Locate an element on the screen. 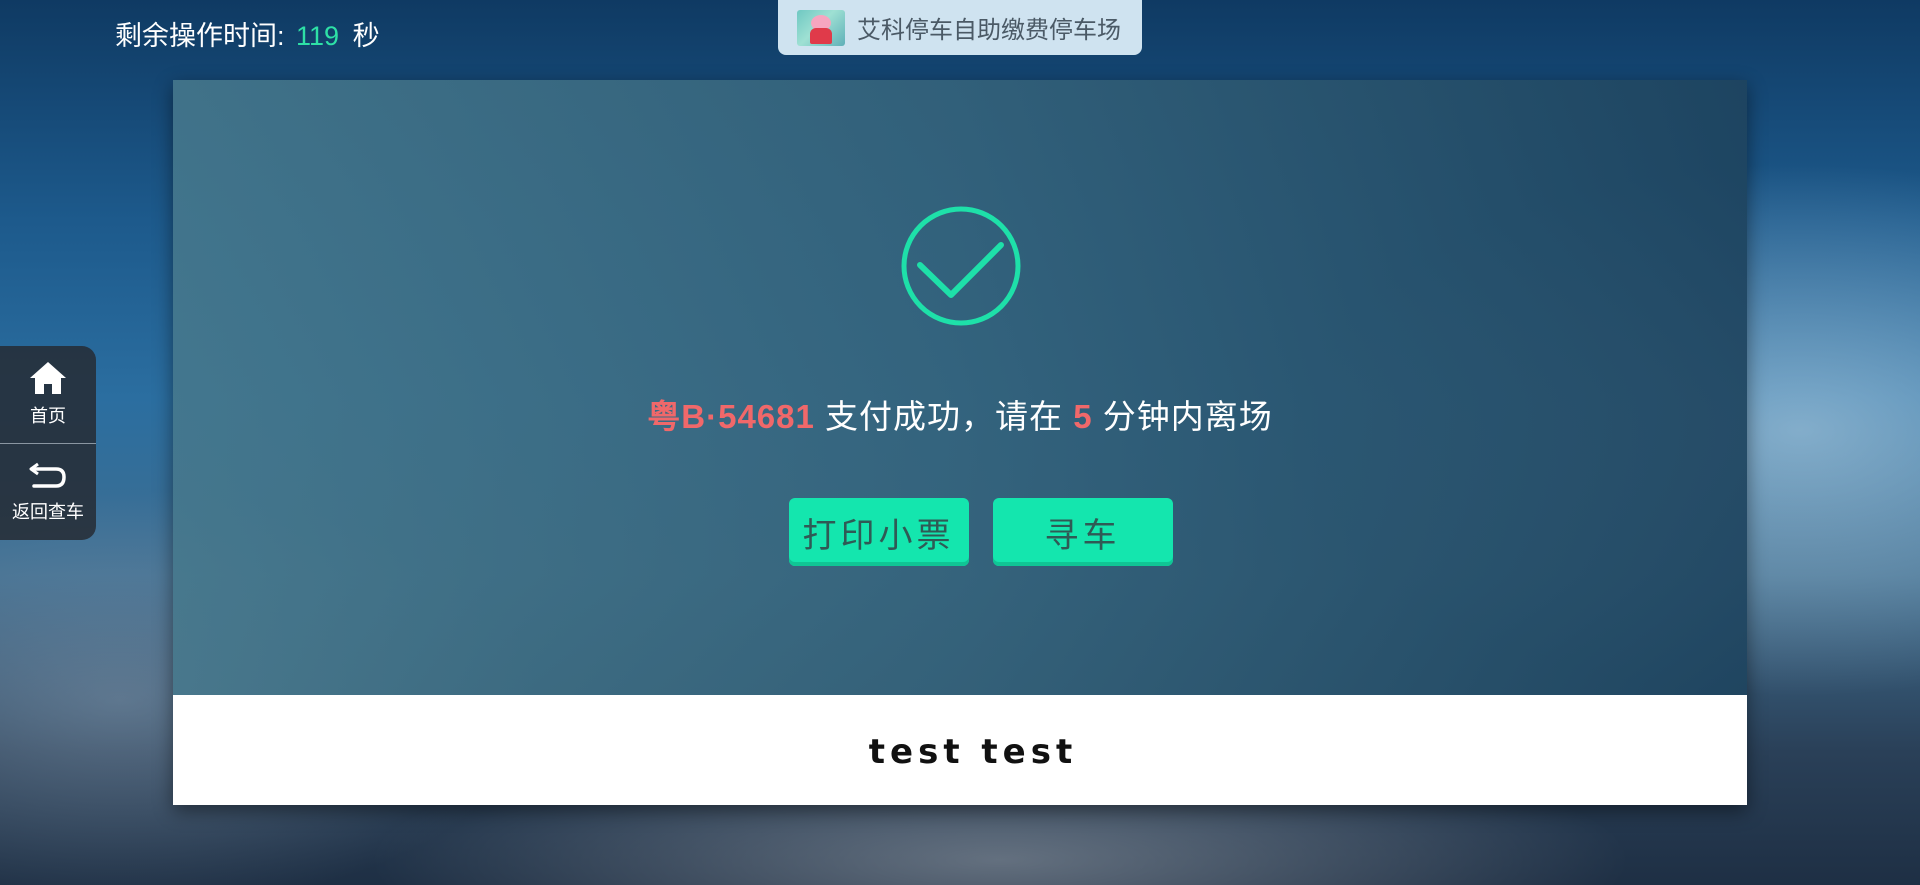  home-button: 首页 is located at coordinates (48, 394).